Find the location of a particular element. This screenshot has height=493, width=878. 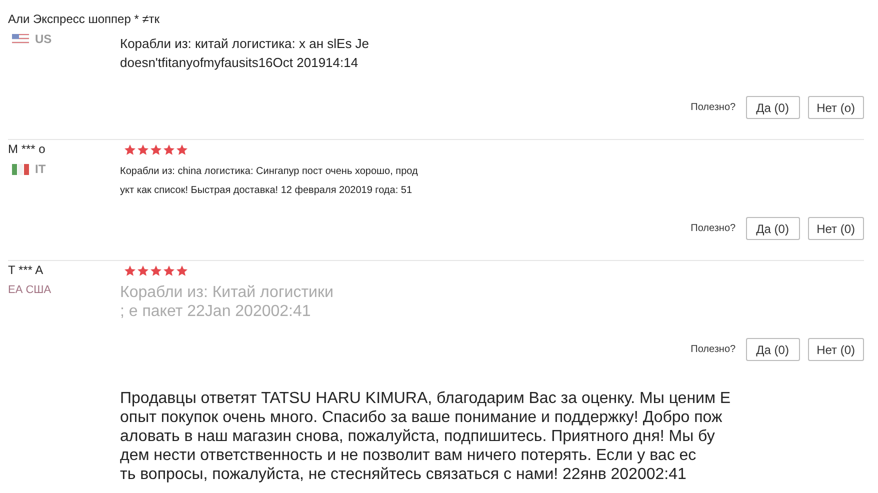

review-text: Корабли из: china логистика: Сингапур пост очень хорошо, прод укт как список! Быстрая доставка! 12 февраля 202019 года: 51 is located at coordinates (269, 181).